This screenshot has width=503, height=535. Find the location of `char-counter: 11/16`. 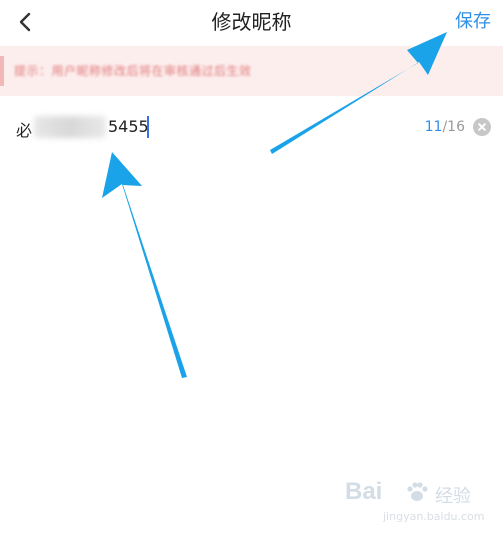

char-counter: 11/16 is located at coordinates (445, 127).